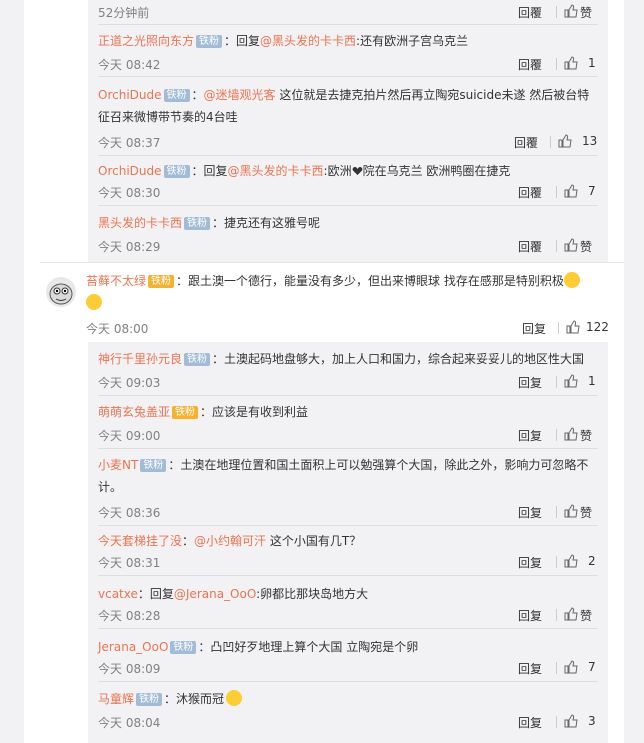  What do you see at coordinates (215, 594) in the screenshot?
I see `mention-link: @Jerana_OoO` at bounding box center [215, 594].